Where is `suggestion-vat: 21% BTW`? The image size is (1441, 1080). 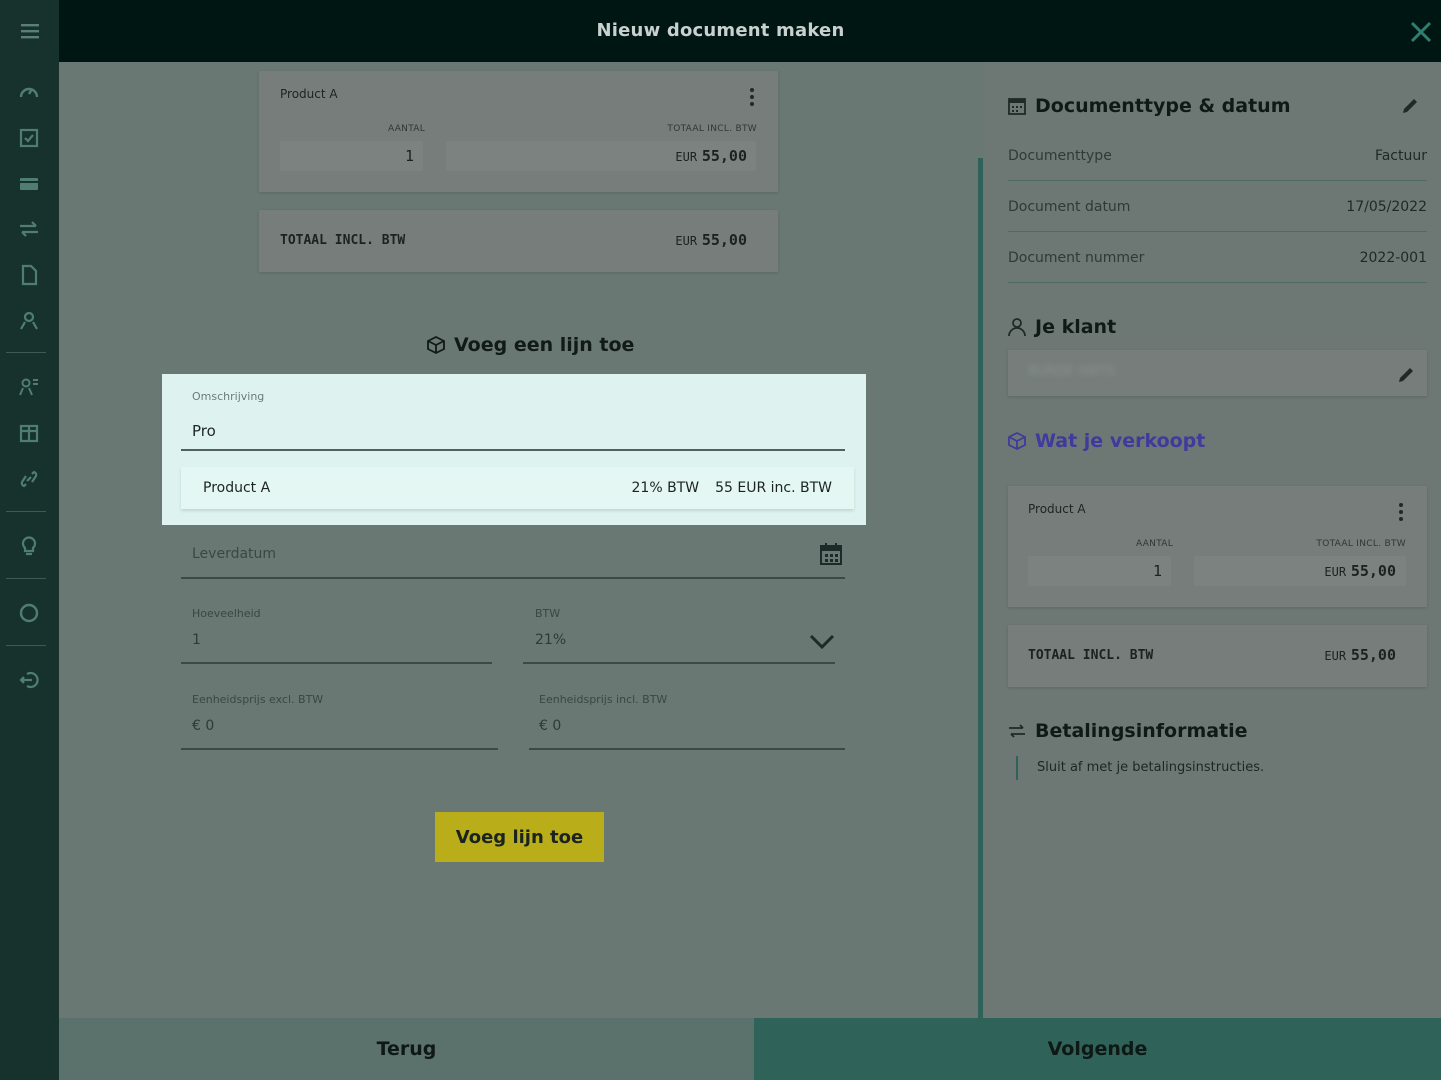 suggestion-vat: 21% BTW is located at coordinates (665, 488).